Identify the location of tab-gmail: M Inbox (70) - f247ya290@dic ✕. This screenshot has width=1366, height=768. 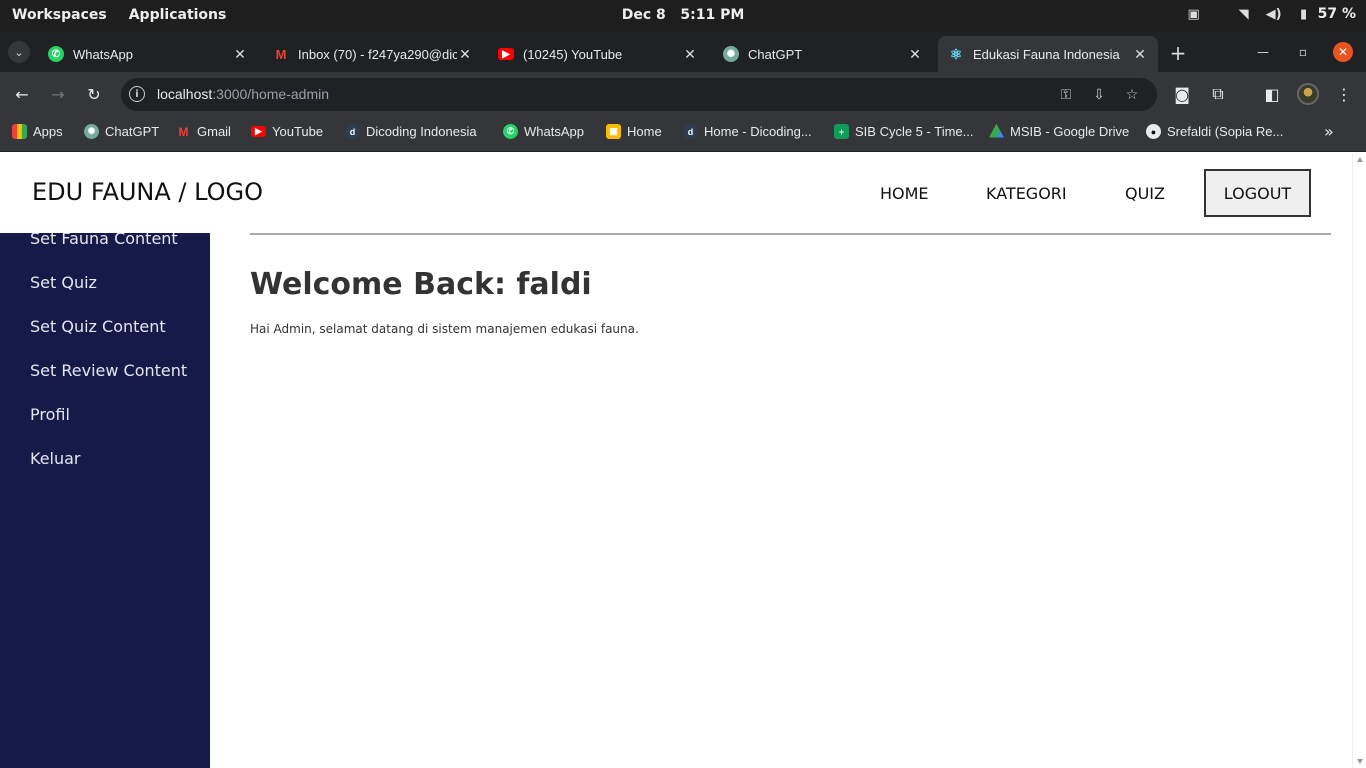
(373, 54).